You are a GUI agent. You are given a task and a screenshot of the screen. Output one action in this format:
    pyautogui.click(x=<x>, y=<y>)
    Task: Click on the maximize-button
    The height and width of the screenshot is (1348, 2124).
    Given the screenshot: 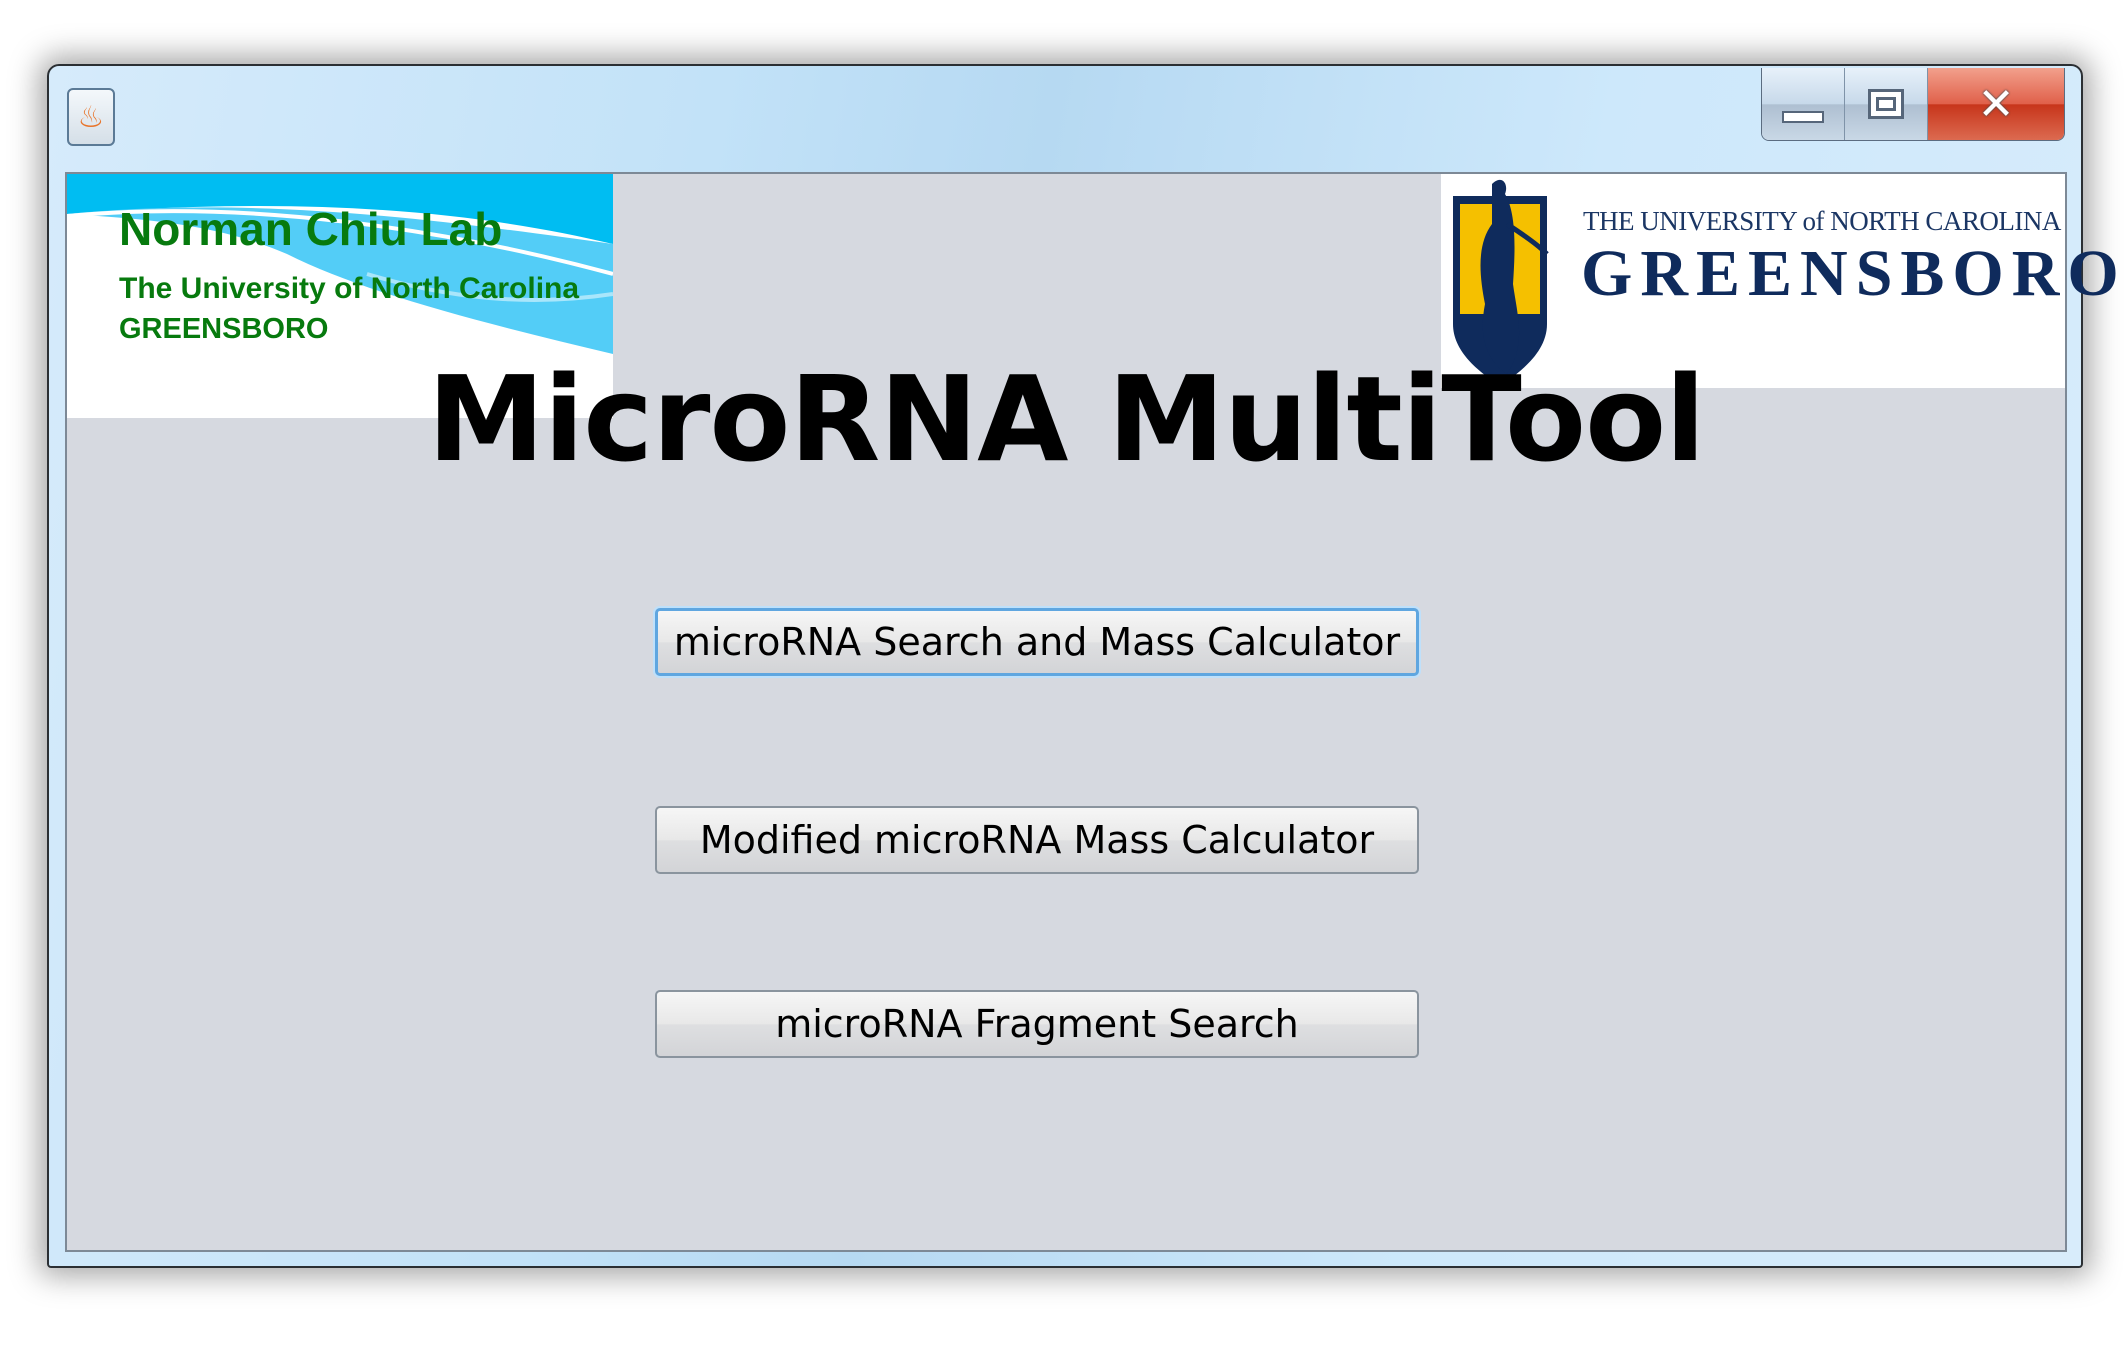 What is the action you would take?
    pyautogui.click(x=1886, y=104)
    